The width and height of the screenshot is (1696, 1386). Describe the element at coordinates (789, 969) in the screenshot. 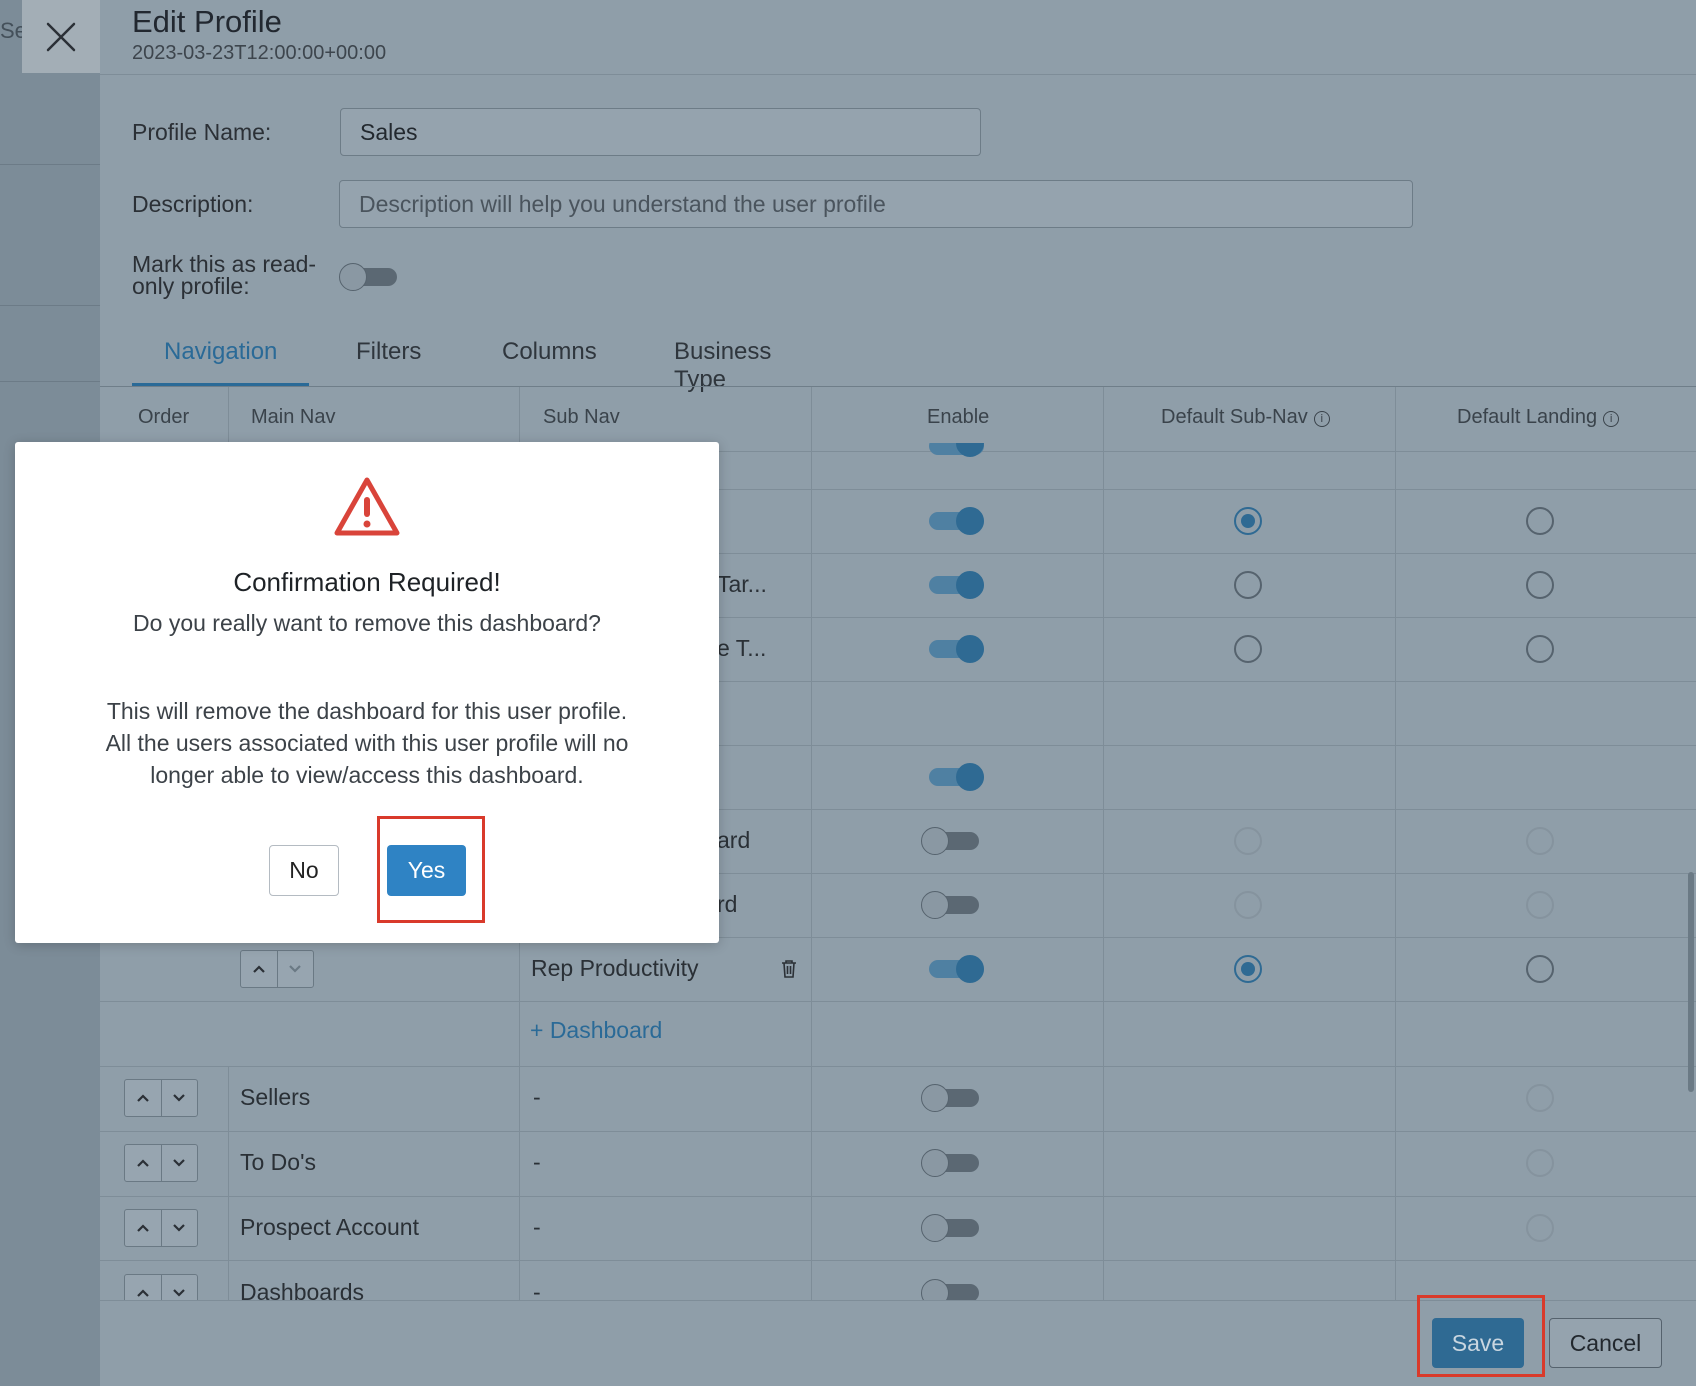

I see `trash-icon` at that location.